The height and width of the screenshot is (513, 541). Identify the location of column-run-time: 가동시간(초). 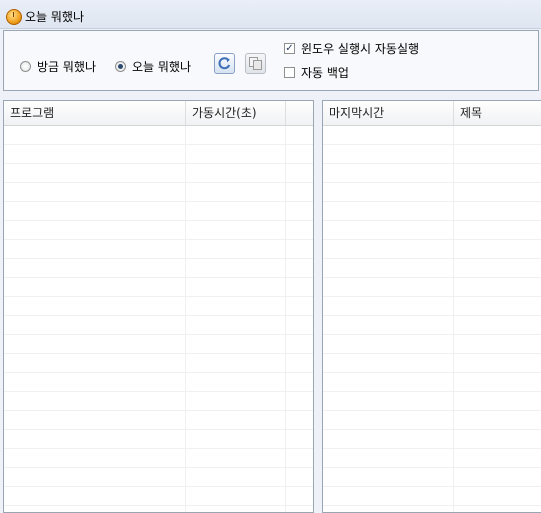
(236, 113).